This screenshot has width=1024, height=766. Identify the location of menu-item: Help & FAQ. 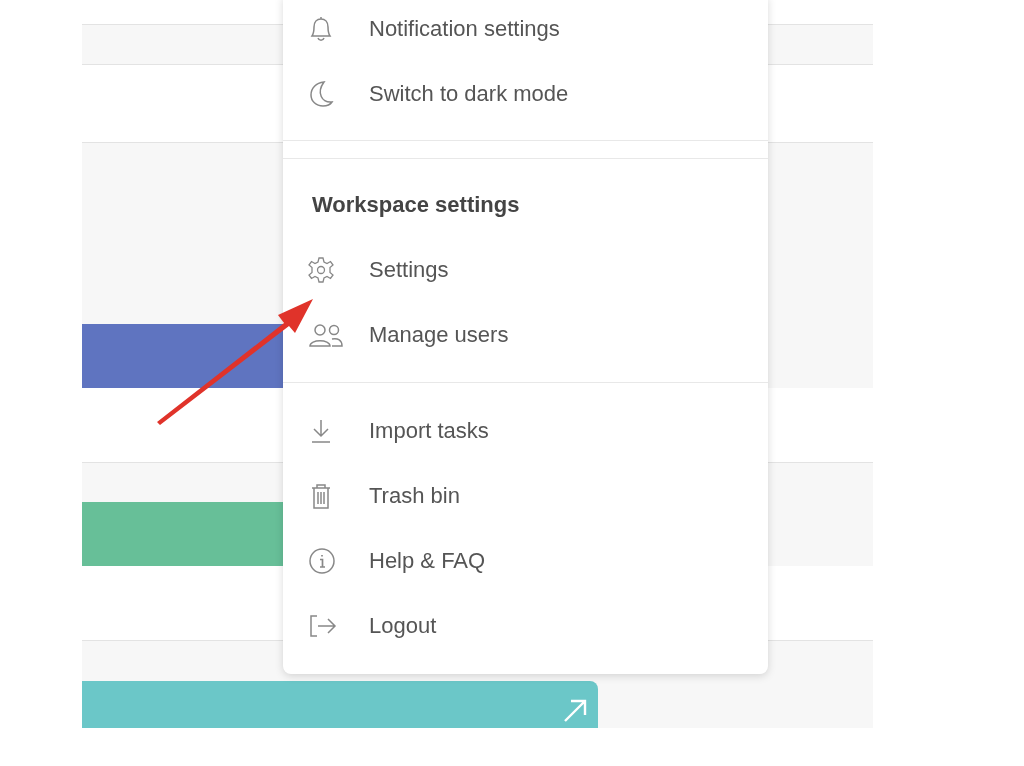
(525, 560).